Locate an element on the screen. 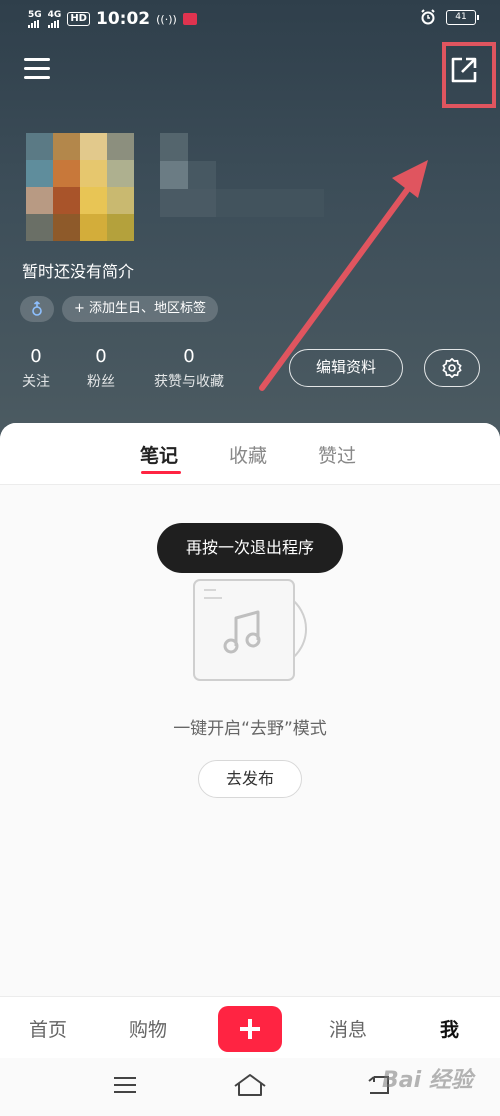 The image size is (500, 1116). create-post-button is located at coordinates (250, 1029).